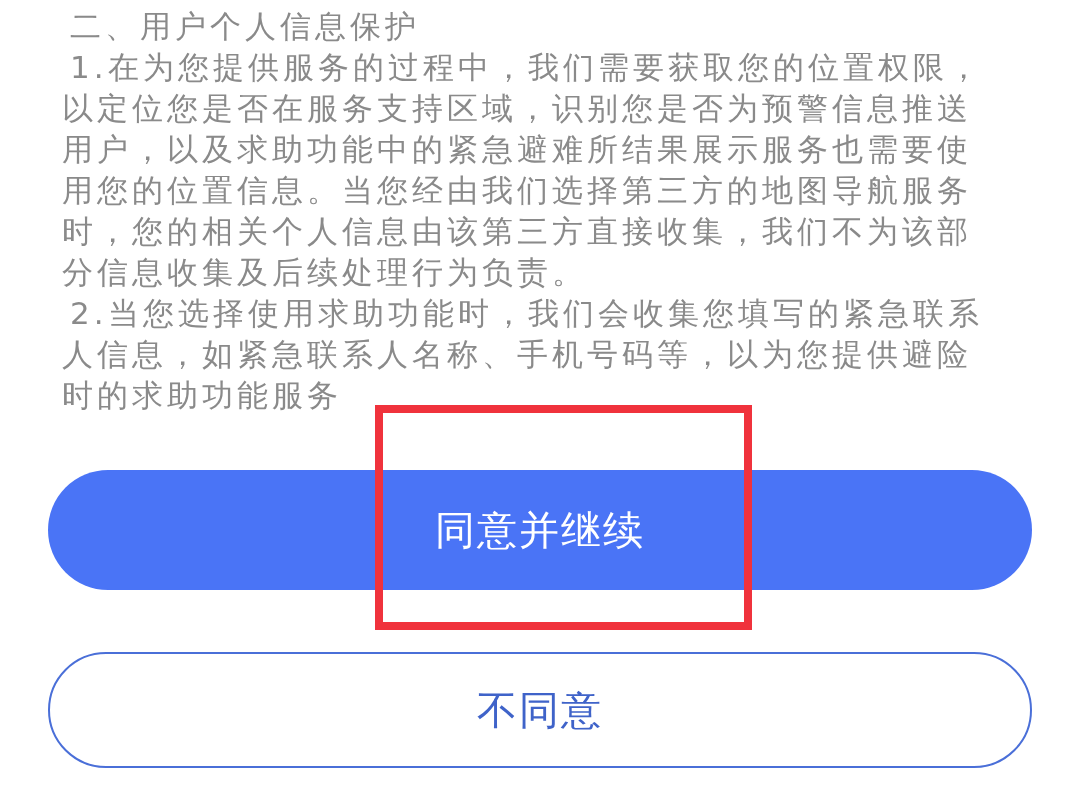  I want to click on disagree-button: 不同意, so click(540, 710).